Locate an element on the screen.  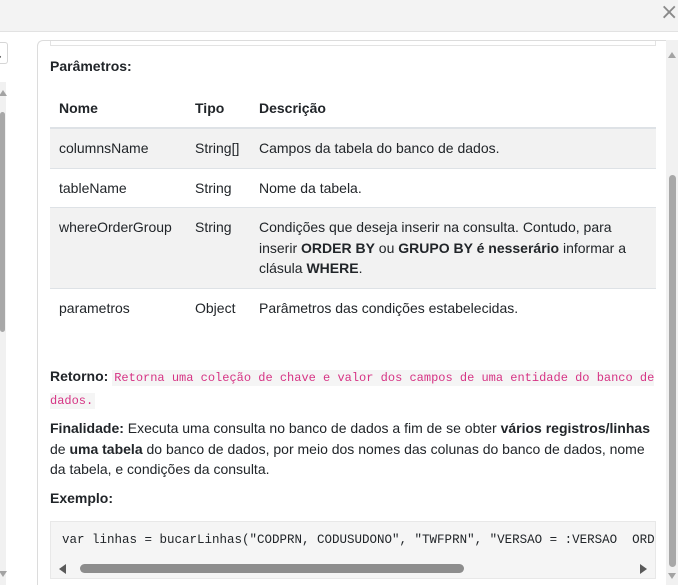
desc-bold-text: GRUPO BY é nesserário is located at coordinates (479, 247).